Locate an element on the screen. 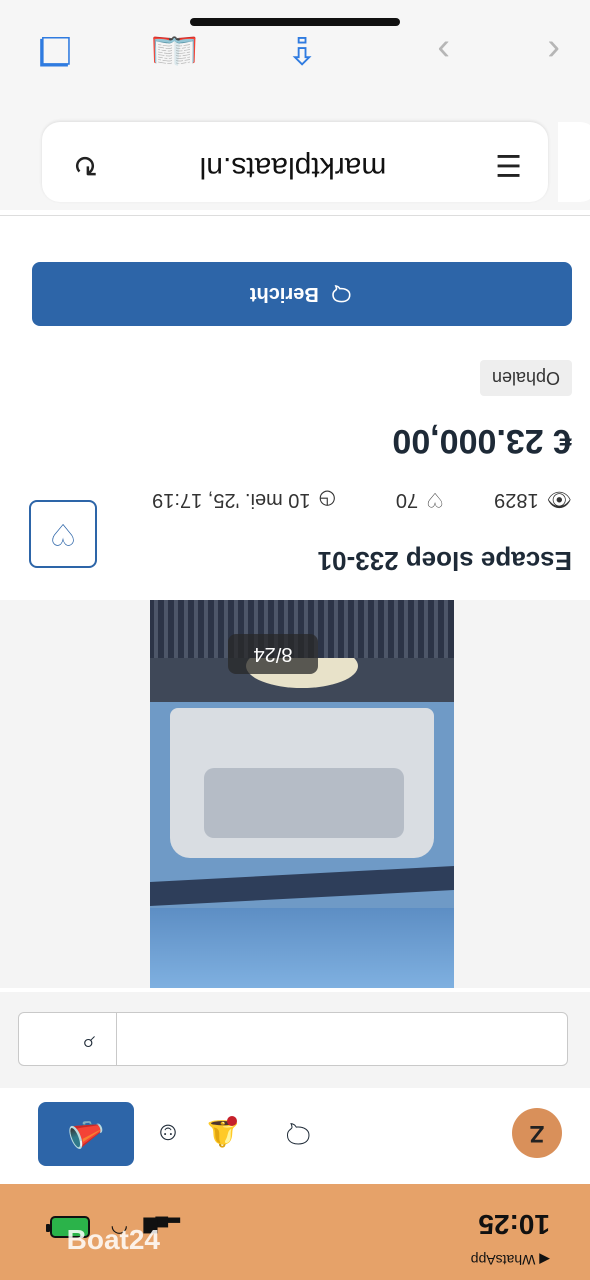 The width and height of the screenshot is (590, 1280). battery-tip is located at coordinates (48, 1228).